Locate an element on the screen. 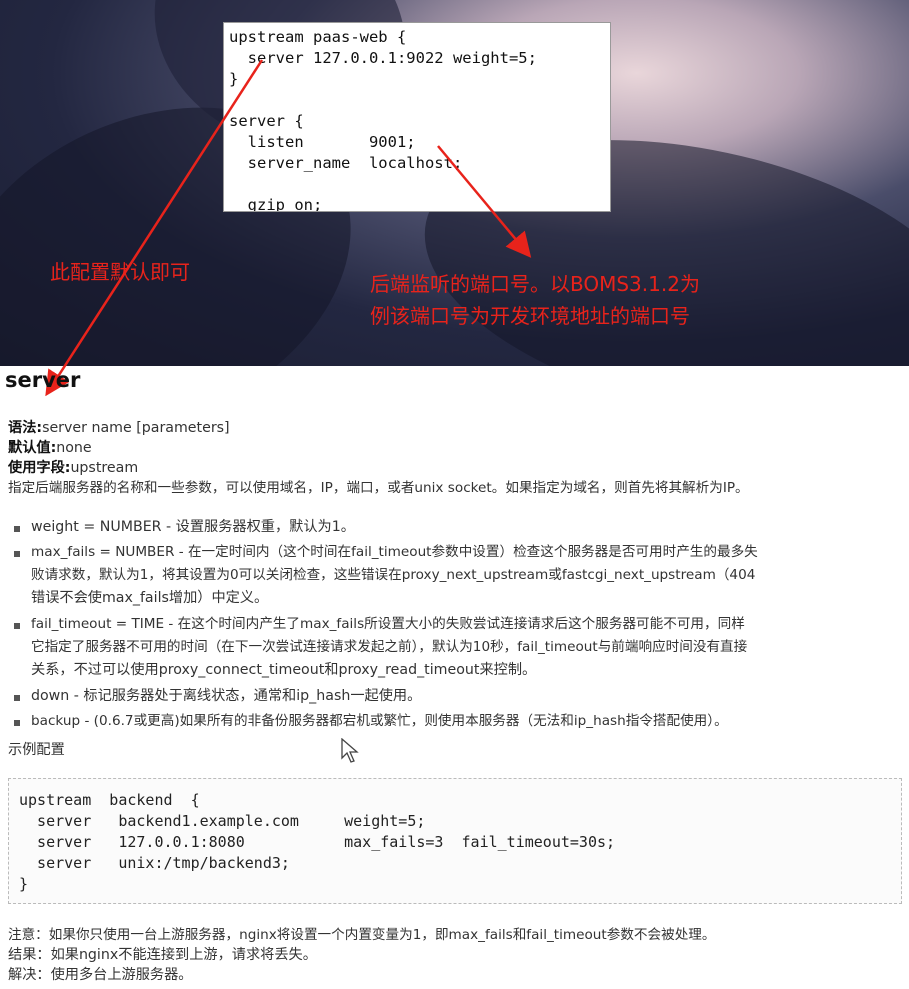 This screenshot has width=909, height=989. syntax-line: 语法:server name [parameters] is located at coordinates (119, 428).